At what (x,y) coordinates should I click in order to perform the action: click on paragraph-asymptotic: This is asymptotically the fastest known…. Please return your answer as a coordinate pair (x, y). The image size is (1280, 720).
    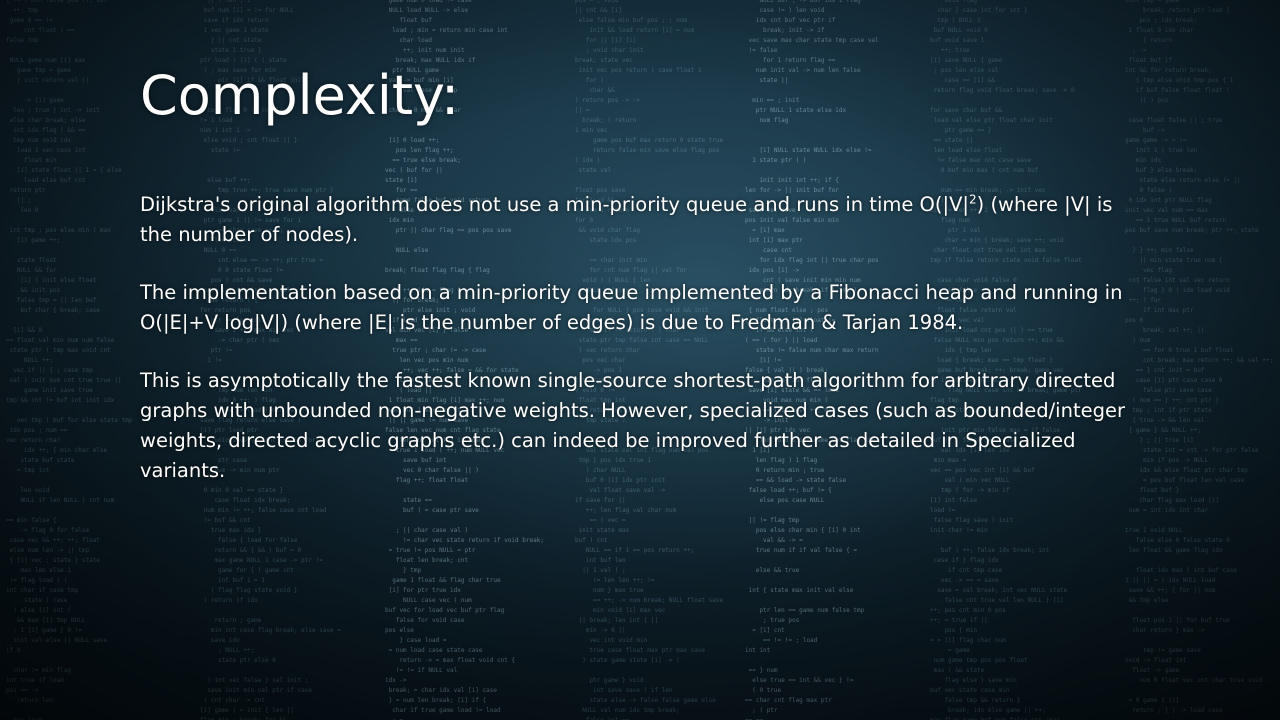
    Looking at the image, I should click on (632, 425).